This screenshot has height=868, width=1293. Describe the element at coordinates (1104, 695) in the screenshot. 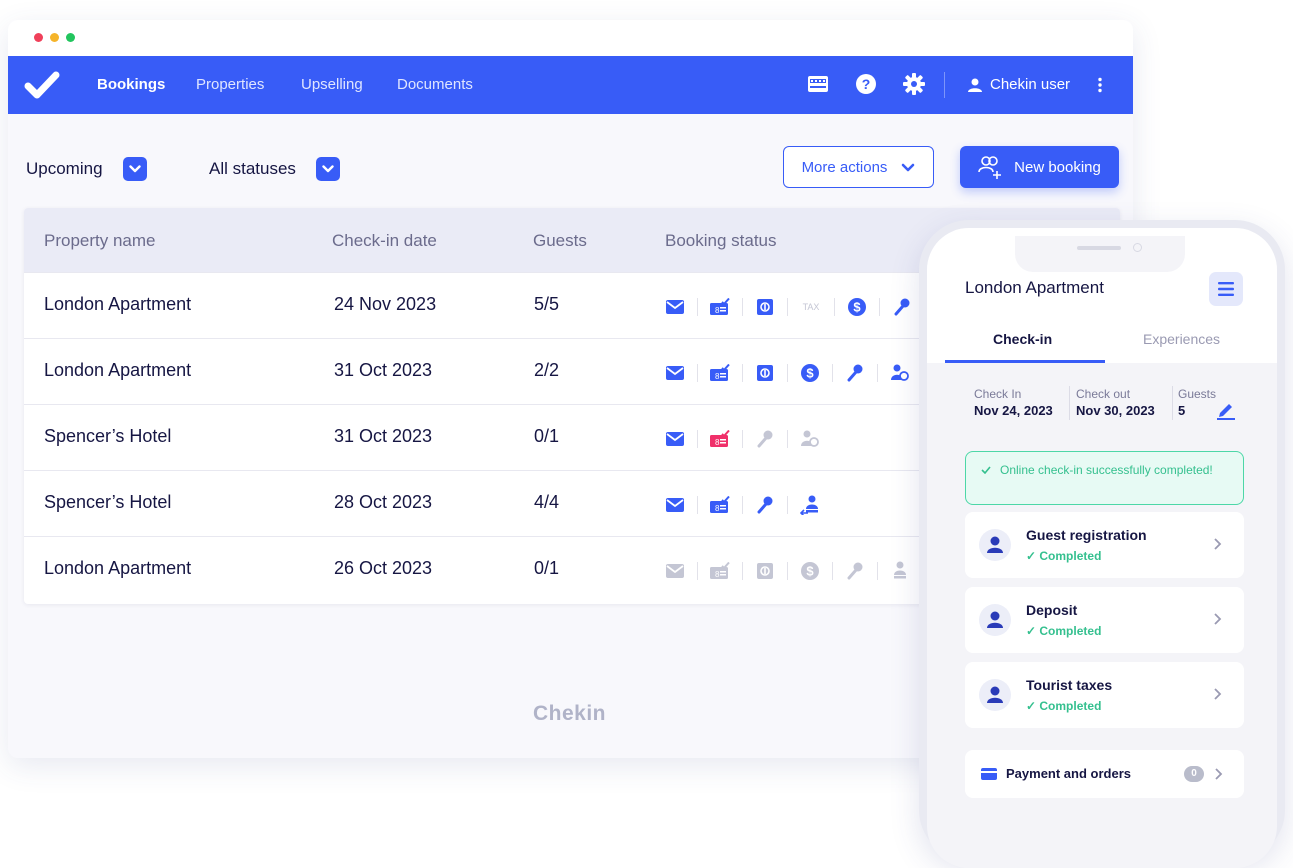

I see `tourist-taxes-card: Tourist taxes ✓ Completed` at that location.